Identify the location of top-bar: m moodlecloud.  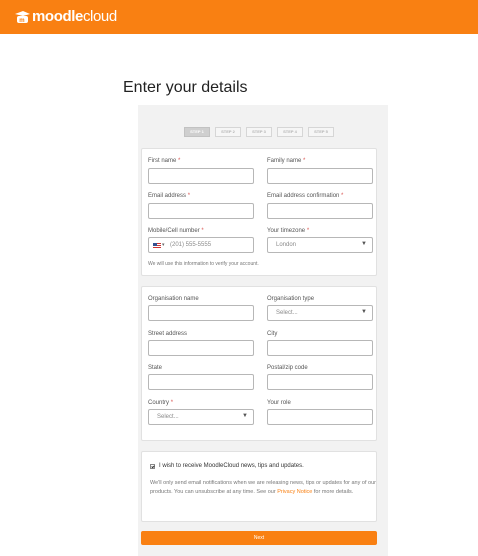
(239, 17).